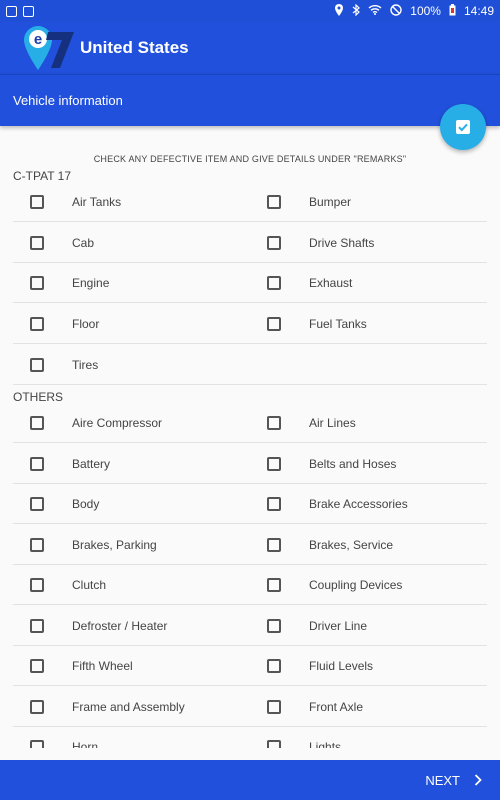 The height and width of the screenshot is (800, 500). I want to click on item-label: Lights, so click(325, 744).